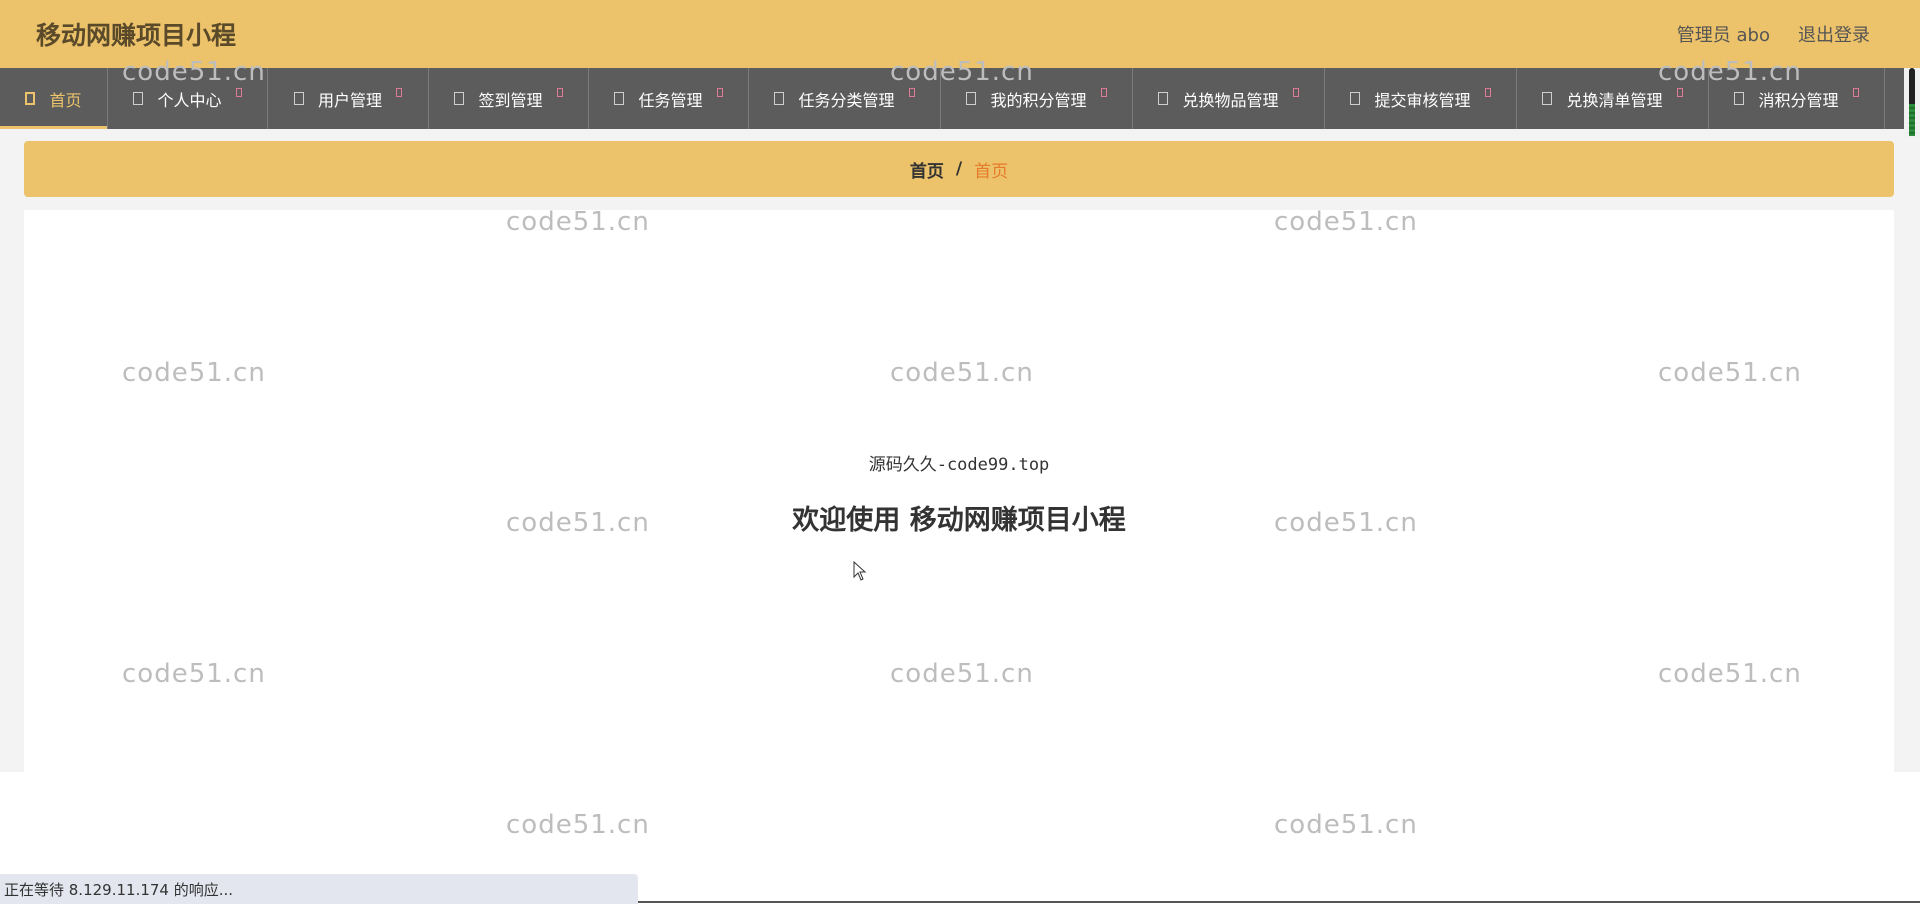  I want to click on nav-item-label: 首页, so click(65, 100).